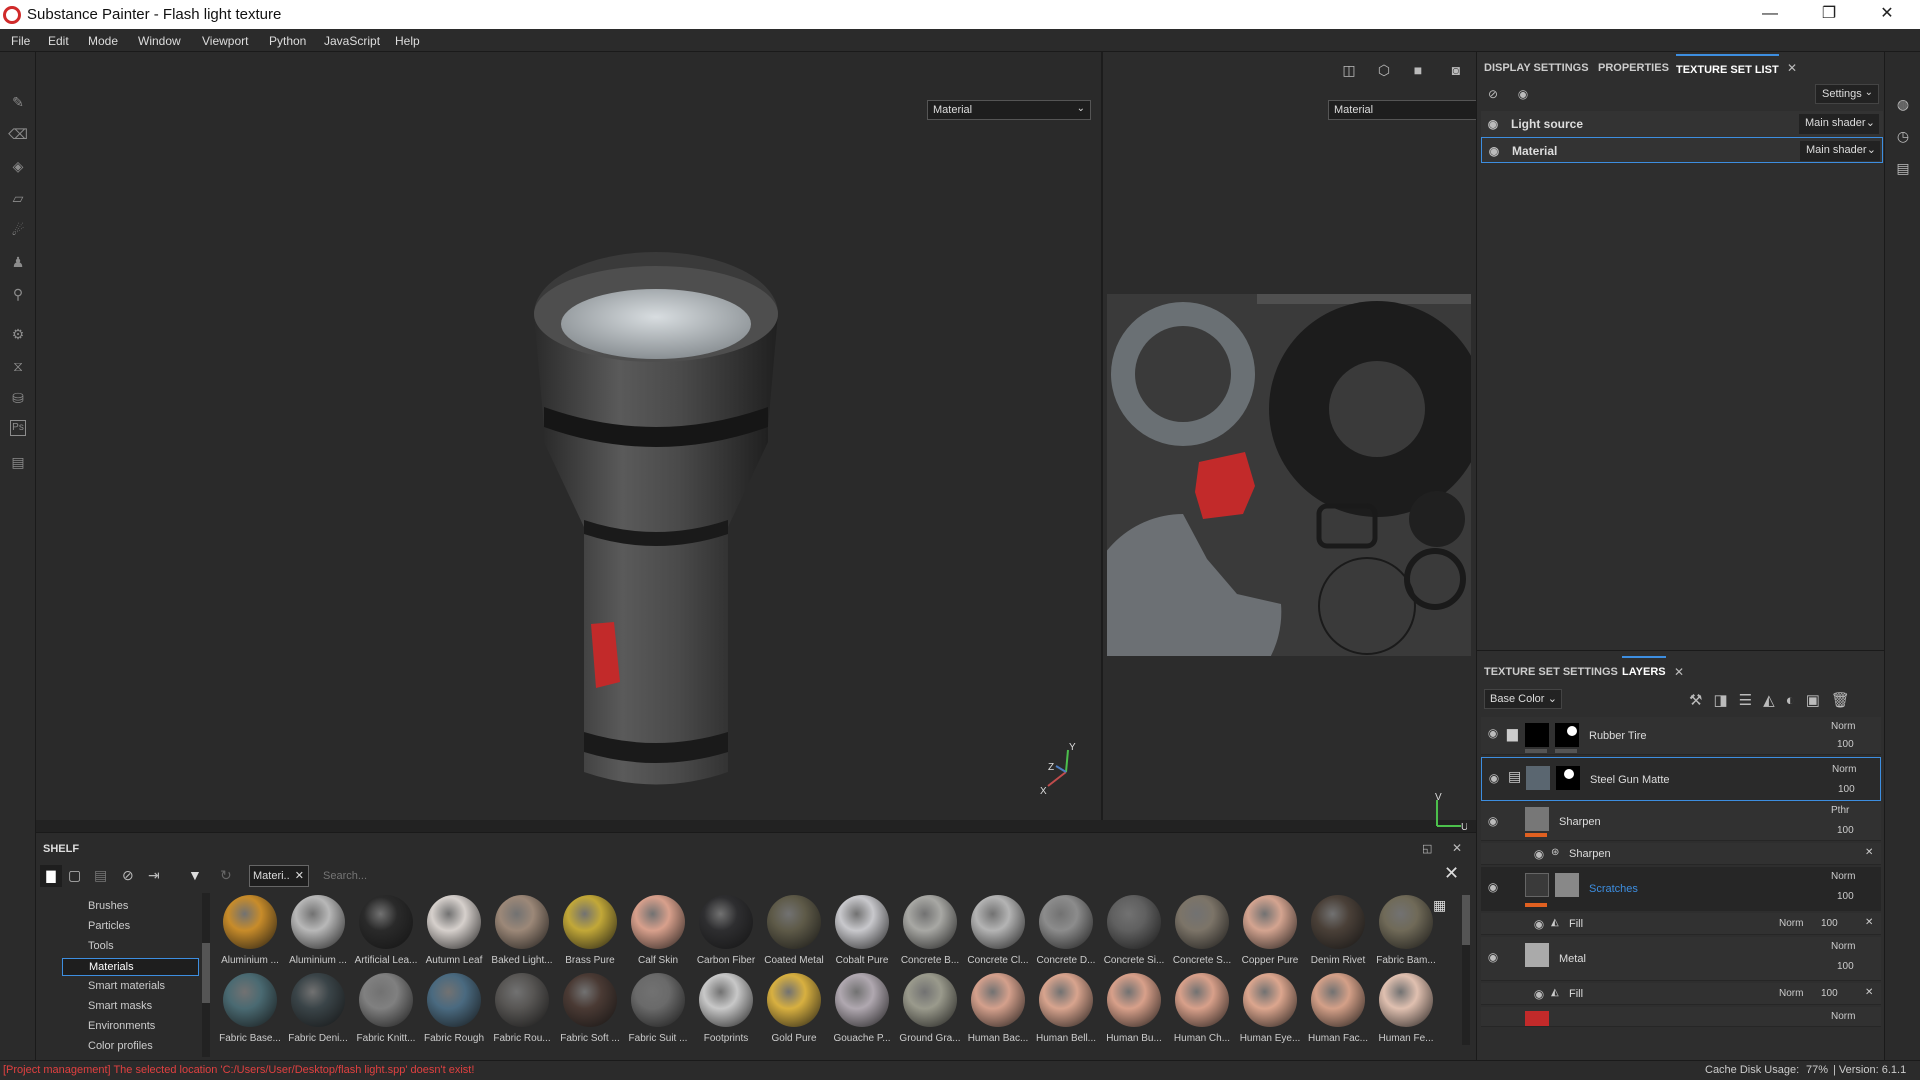 The width and height of the screenshot is (1920, 1080). Describe the element at coordinates (130, 1007) in the screenshot. I see `category-smart-masks: Smart masks` at that location.